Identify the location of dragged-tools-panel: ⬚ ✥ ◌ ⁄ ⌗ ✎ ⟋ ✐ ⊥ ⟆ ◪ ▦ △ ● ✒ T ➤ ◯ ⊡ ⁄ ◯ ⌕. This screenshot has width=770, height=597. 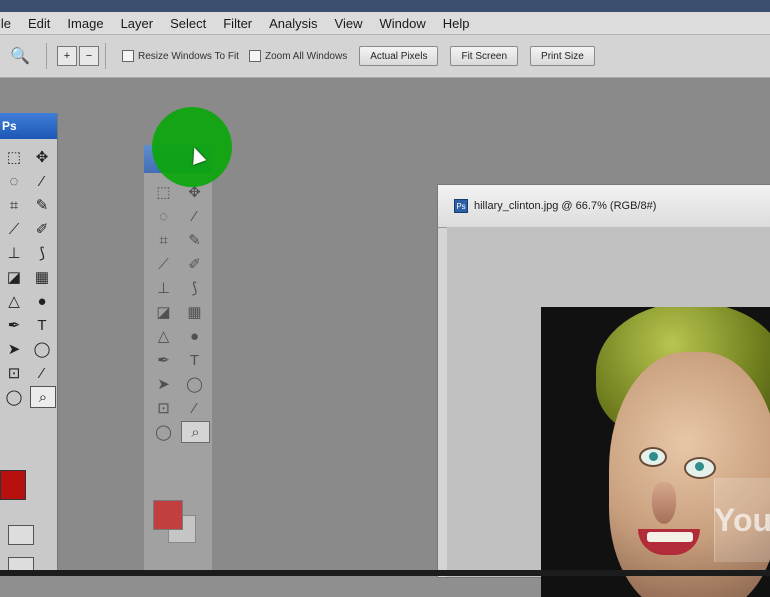
(178, 360).